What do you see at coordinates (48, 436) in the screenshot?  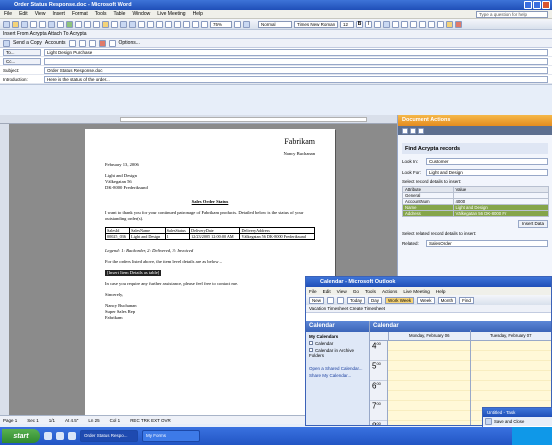 I see `ie-icon` at bounding box center [48, 436].